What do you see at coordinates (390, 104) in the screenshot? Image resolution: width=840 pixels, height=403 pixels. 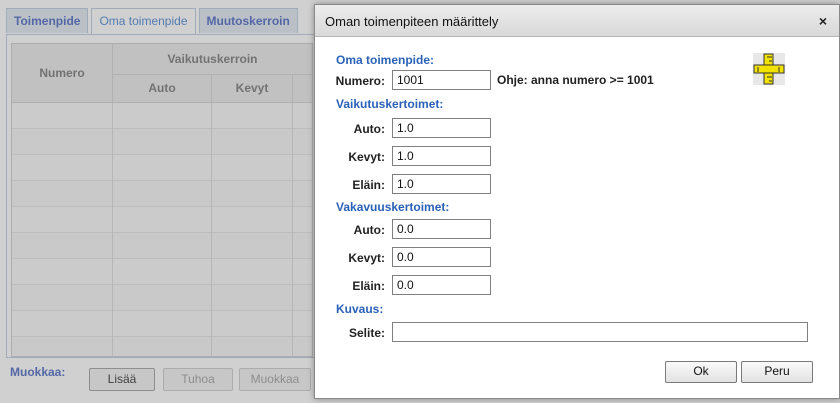 I see `section-vaikutuskertoimet: Vaikutuskertoimet:` at bounding box center [390, 104].